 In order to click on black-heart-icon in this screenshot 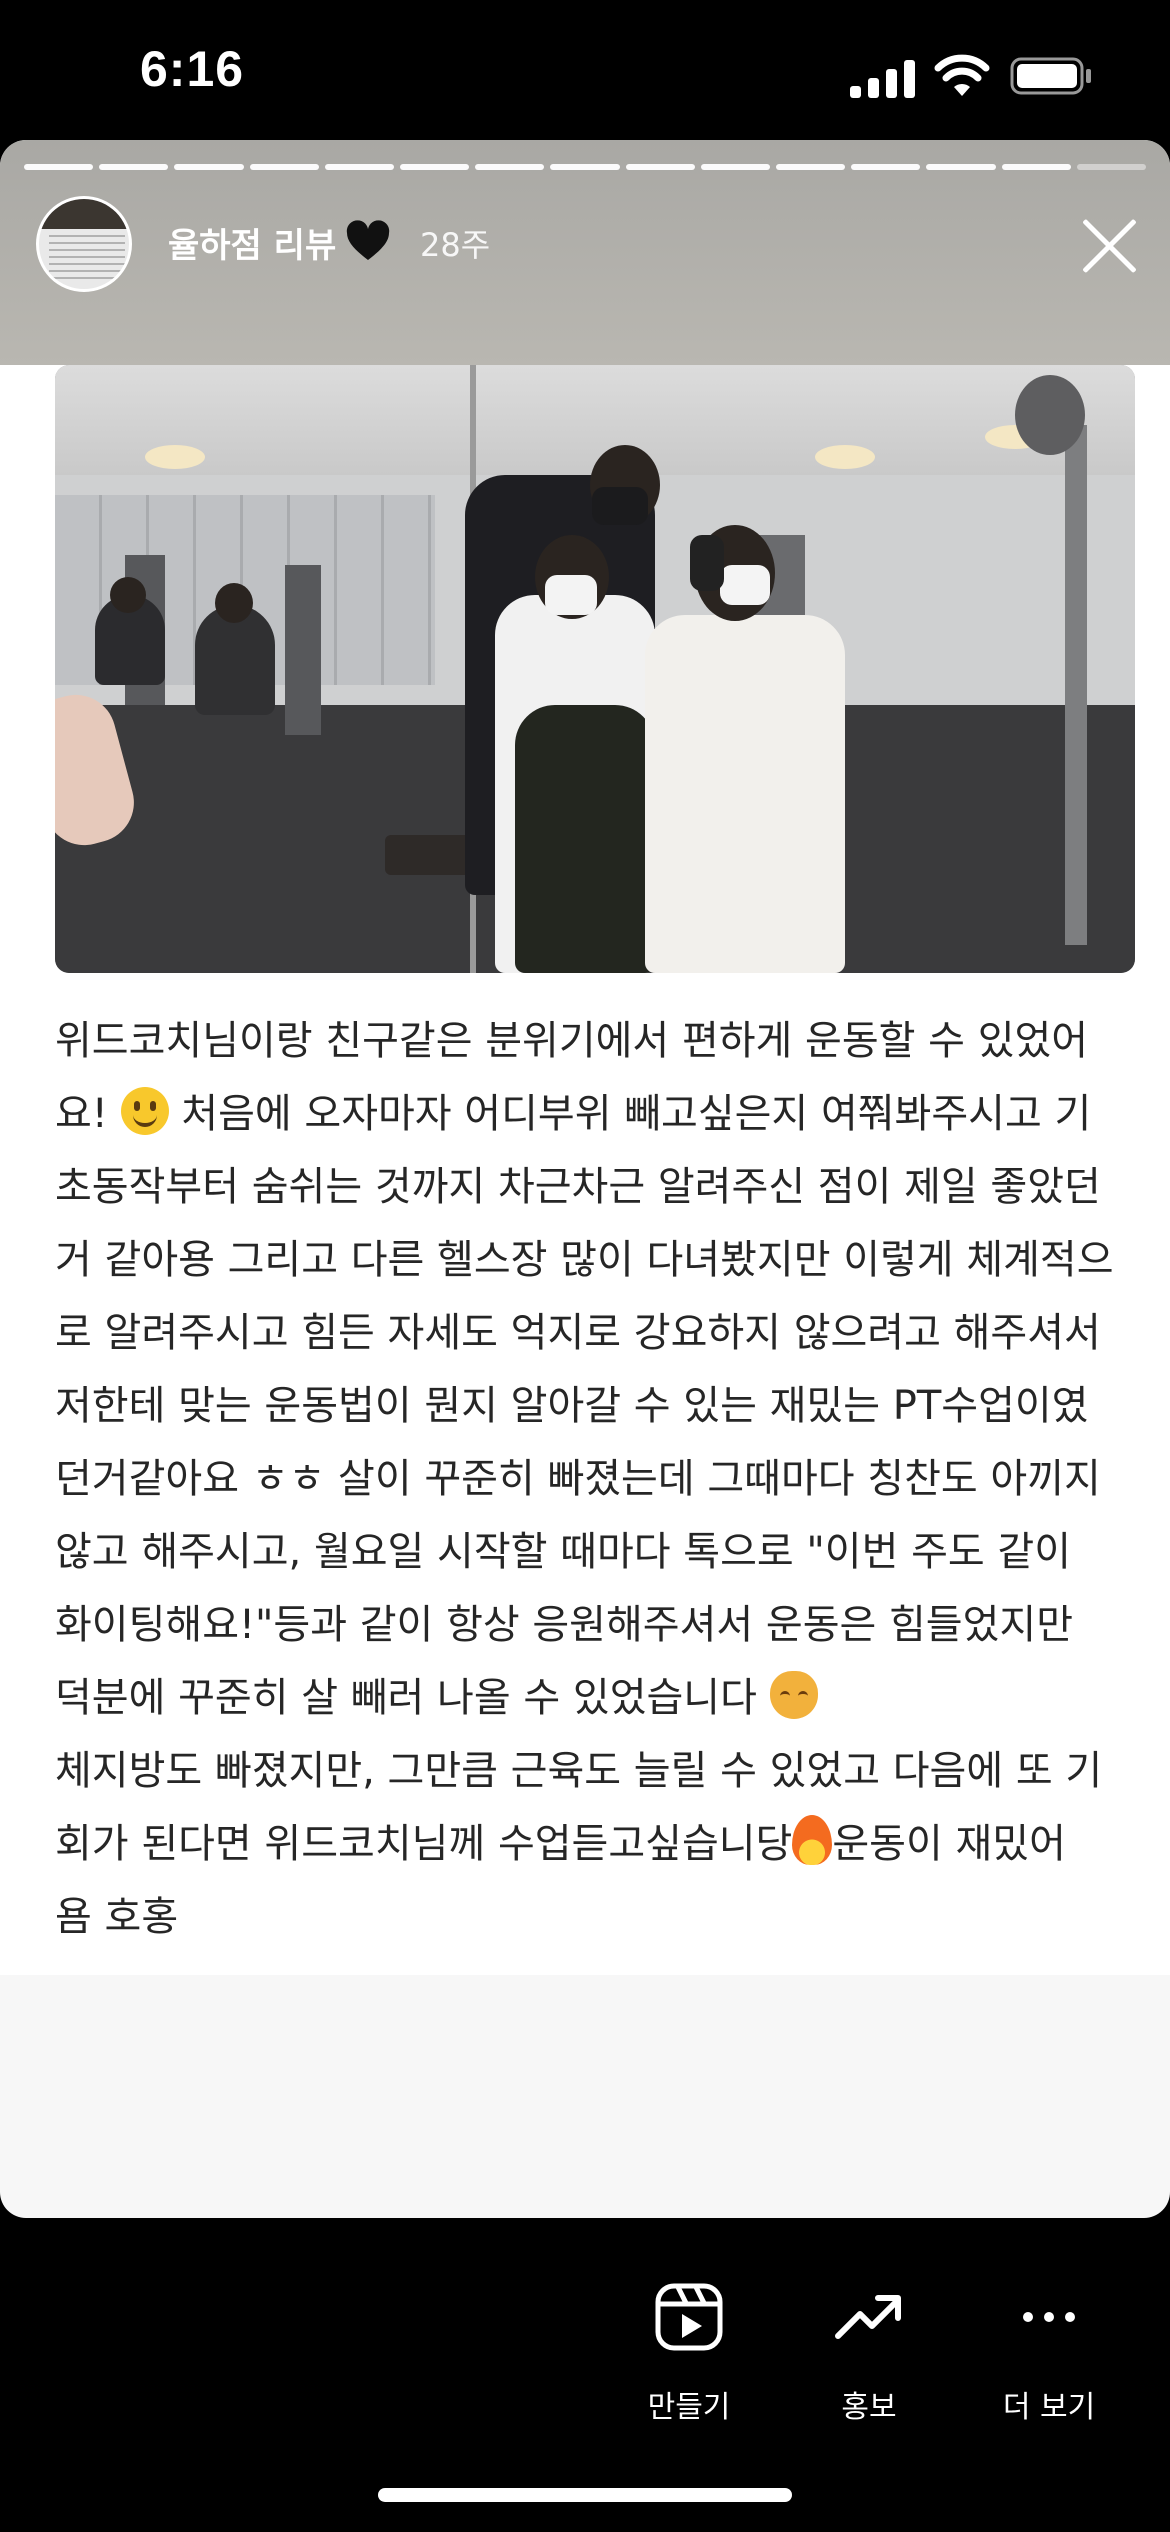, I will do `click(368, 240)`.